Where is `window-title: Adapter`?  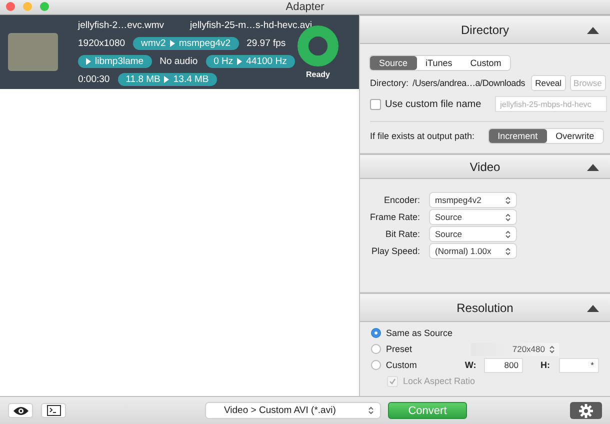 window-title: Adapter is located at coordinates (305, 7).